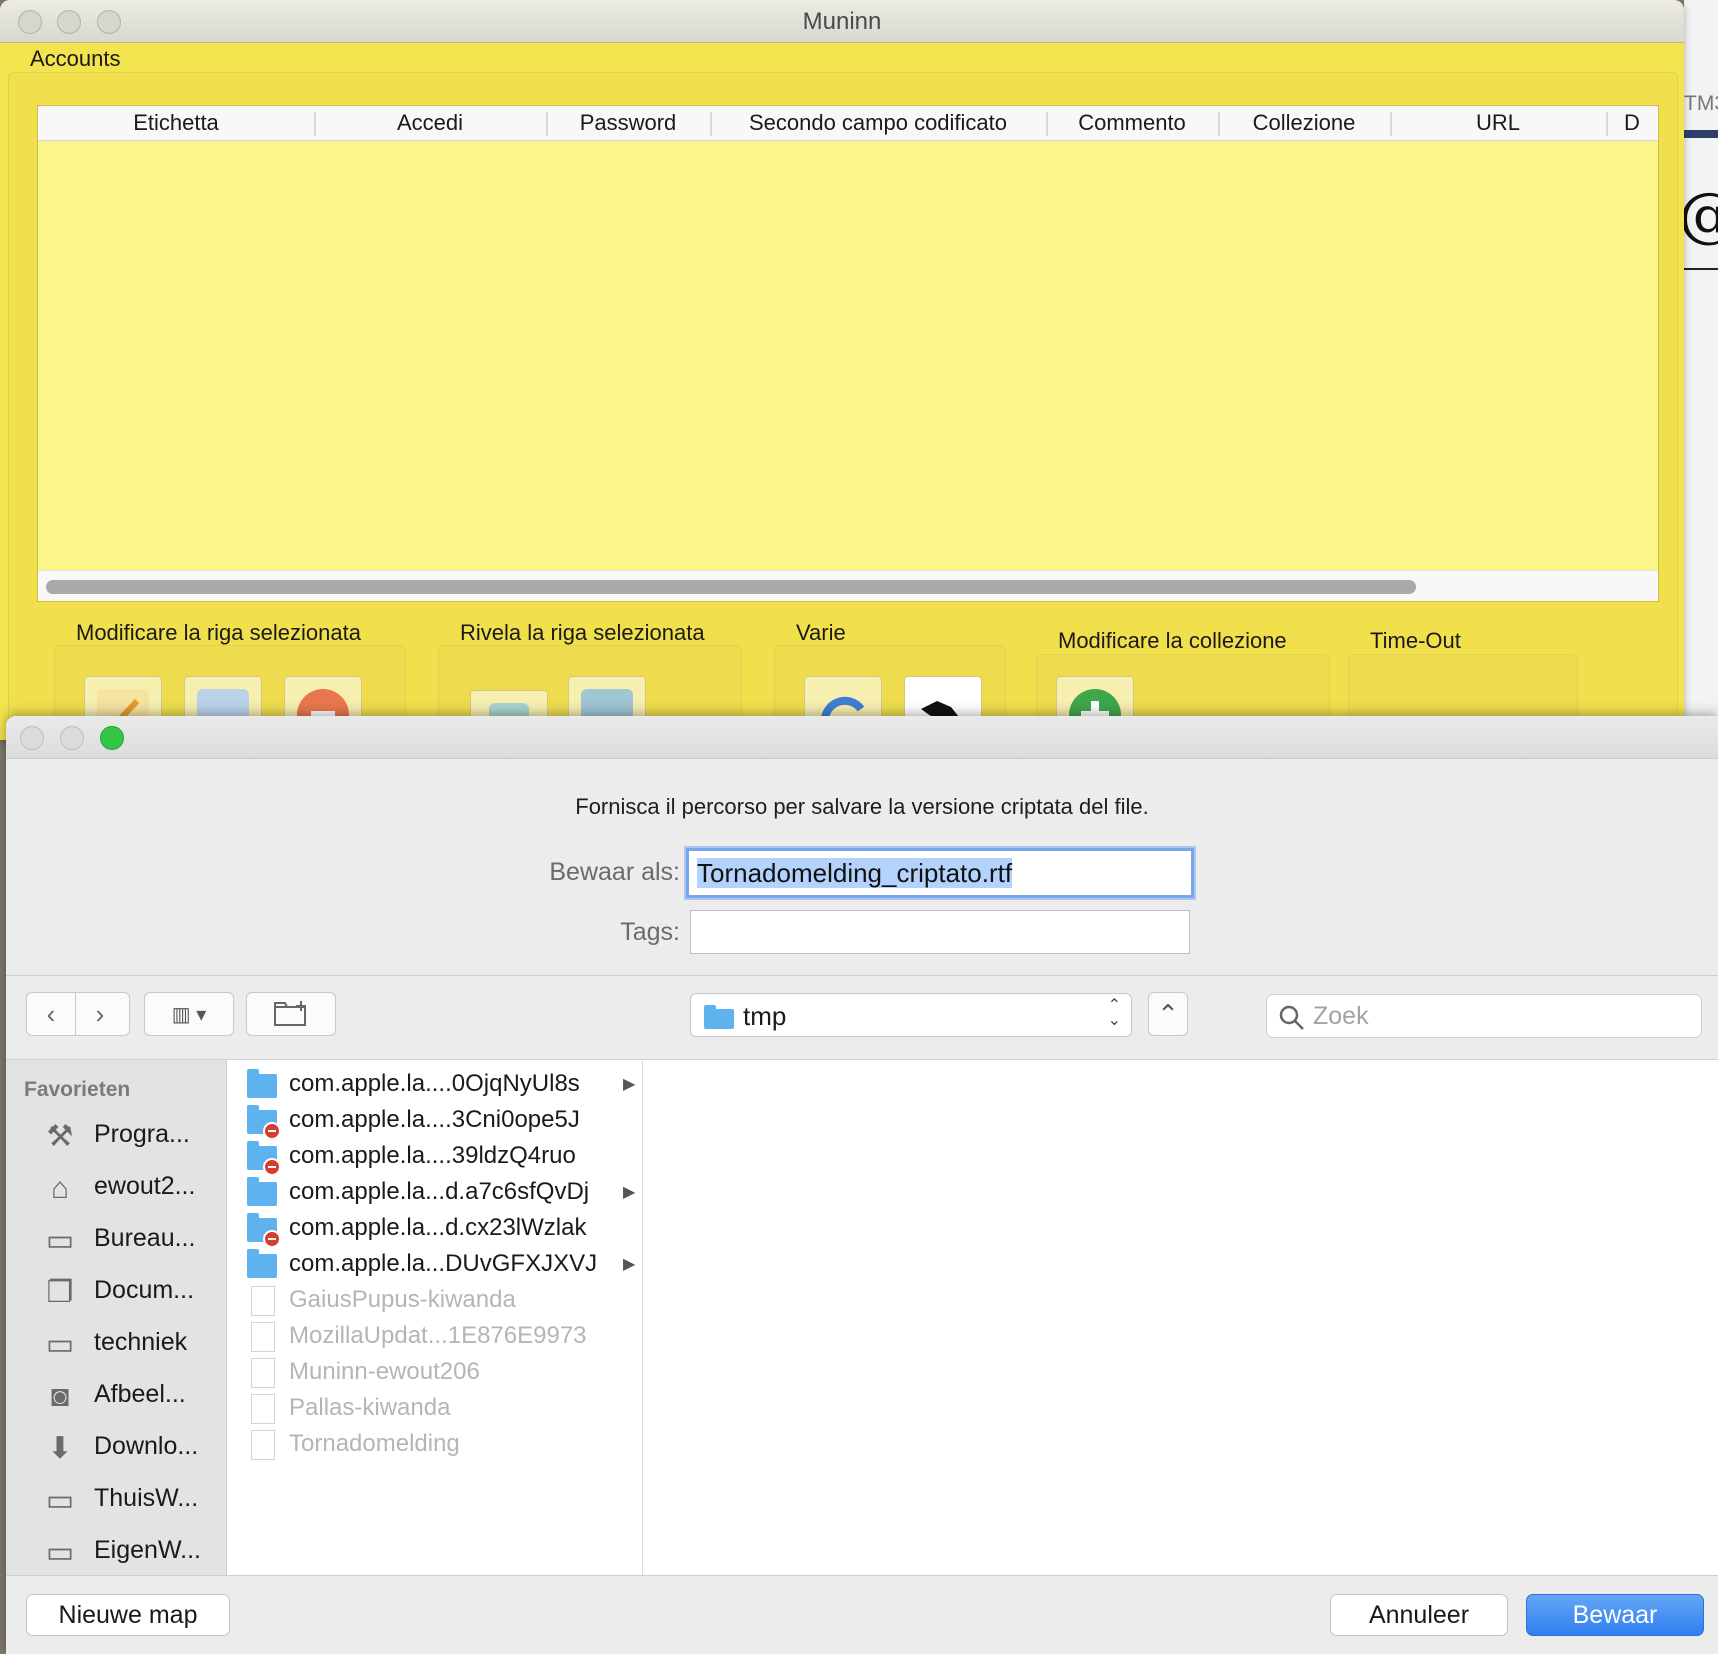 The image size is (1718, 1654). Describe the element at coordinates (263, 1445) in the screenshot. I see `rtf-document-icon` at that location.